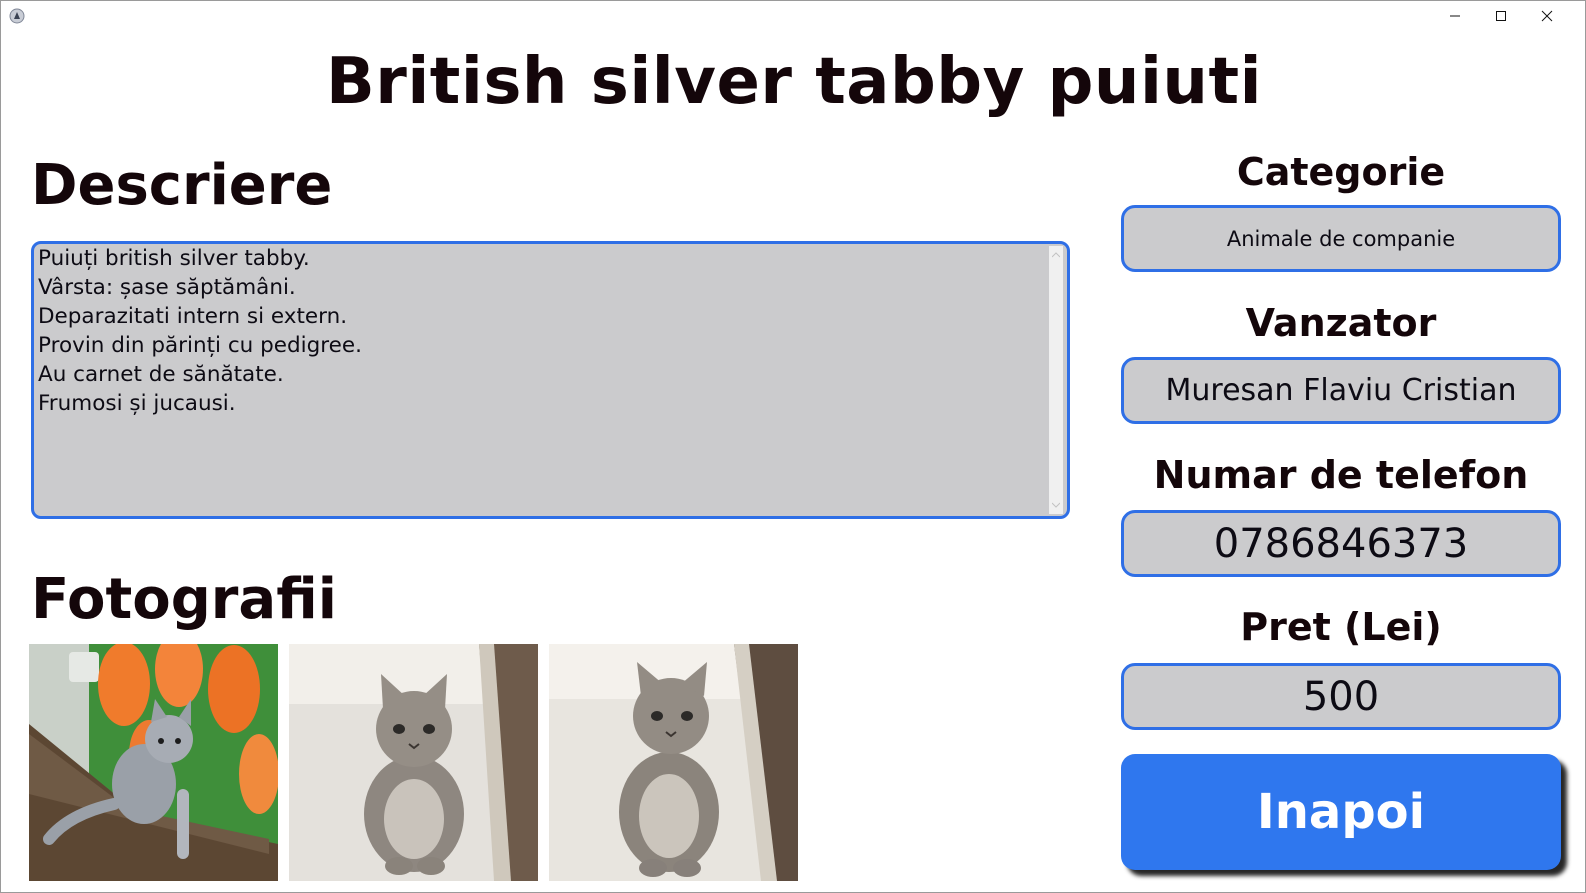 Image resolution: width=1586 pixels, height=893 pixels. Describe the element at coordinates (1056, 380) in the screenshot. I see `description-scrollbar` at that location.